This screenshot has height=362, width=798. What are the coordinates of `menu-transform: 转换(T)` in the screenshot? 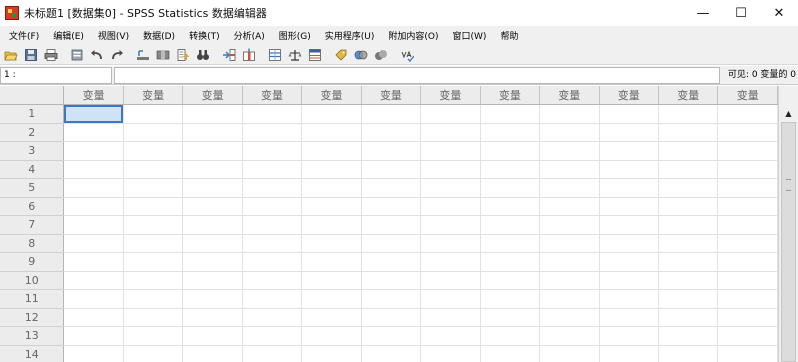 It's located at (204, 35).